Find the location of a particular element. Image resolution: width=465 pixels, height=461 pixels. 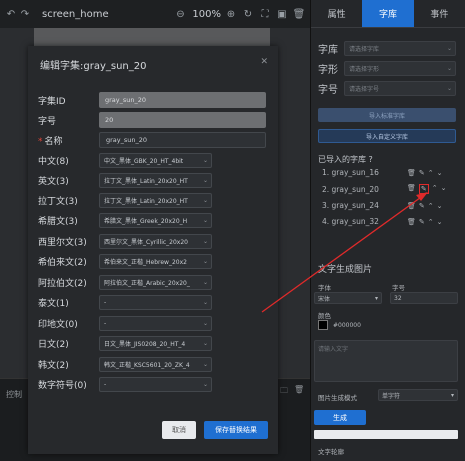

charset-value: 希腊文_黑体_Greek_20x20_H is located at coordinates (146, 221).